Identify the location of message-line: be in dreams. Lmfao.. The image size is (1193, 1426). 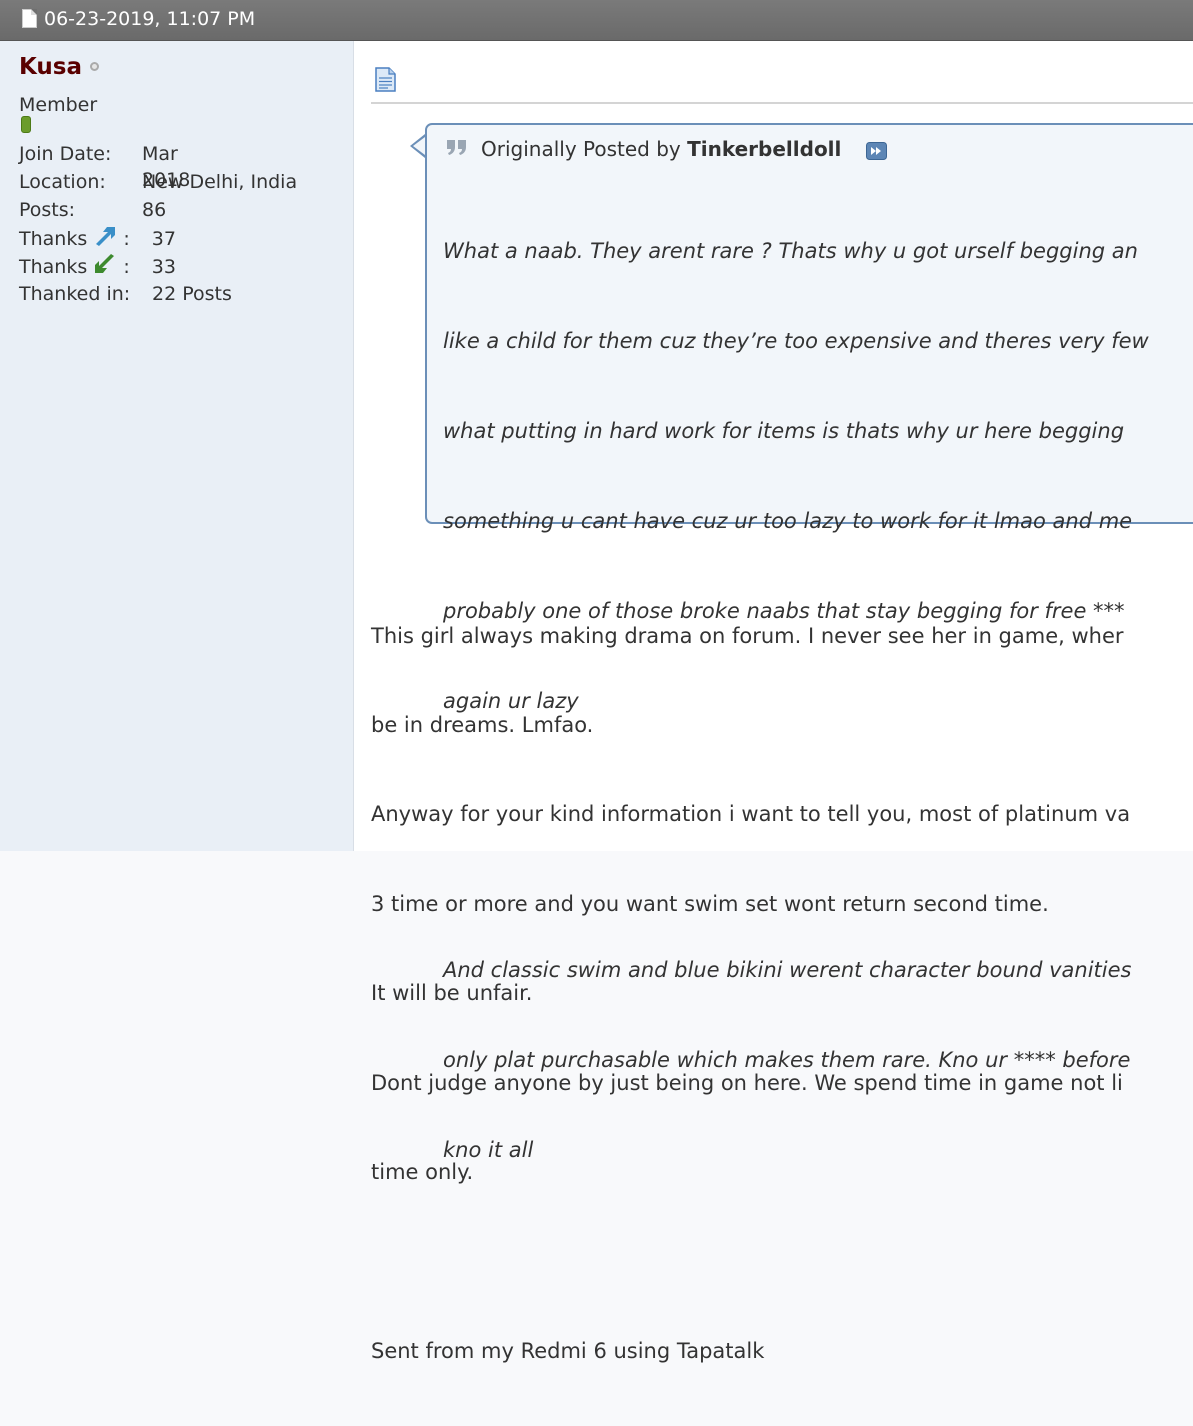
(482, 724).